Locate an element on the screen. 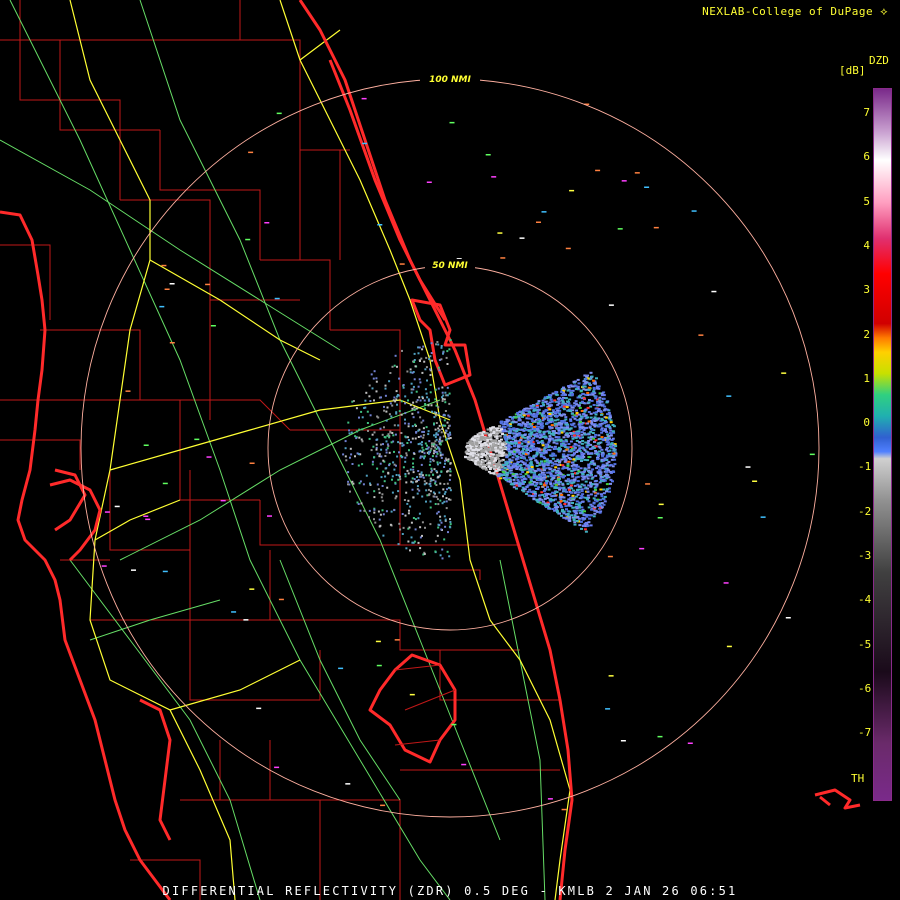 The image size is (900, 900). range-ring-100-label: 100 NMI is located at coordinates (450, 80).